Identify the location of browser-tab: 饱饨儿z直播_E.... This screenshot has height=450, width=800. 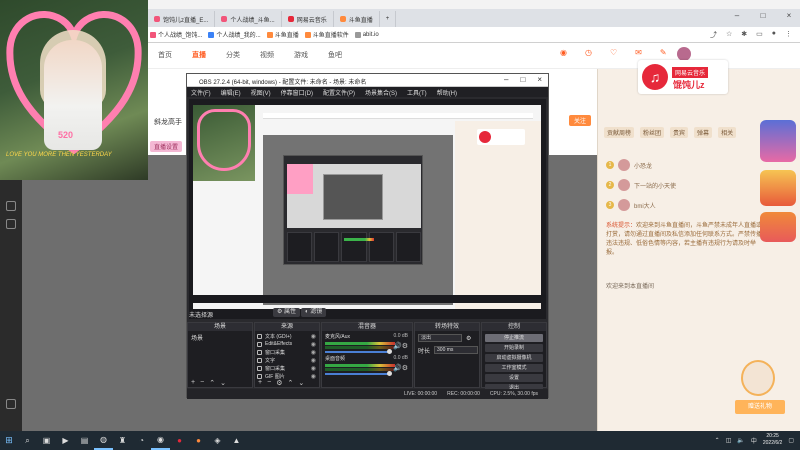
(182, 19).